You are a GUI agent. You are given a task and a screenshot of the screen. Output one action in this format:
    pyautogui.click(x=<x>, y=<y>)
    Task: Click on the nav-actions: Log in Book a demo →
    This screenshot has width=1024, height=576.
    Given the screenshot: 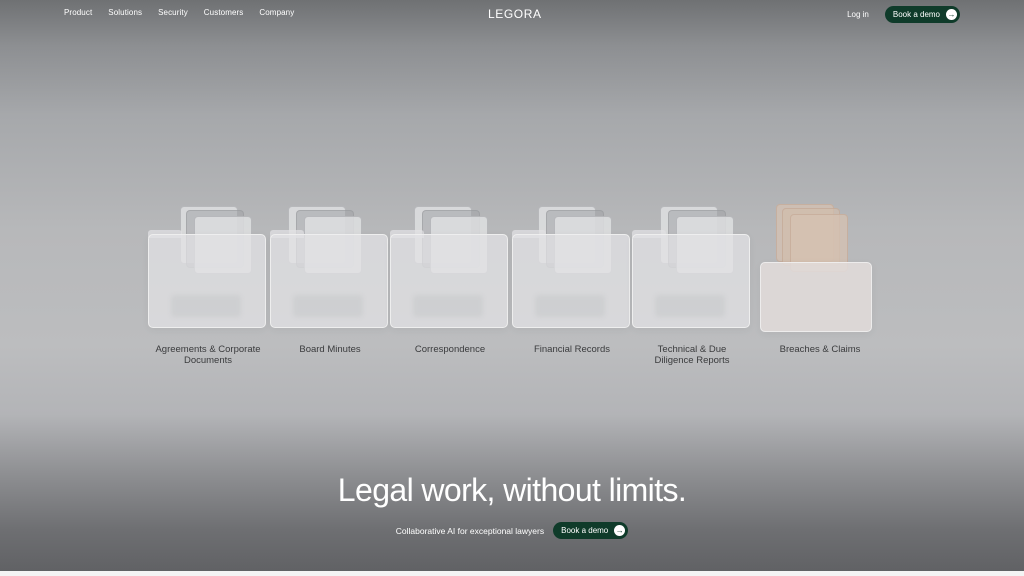 What is the action you would take?
    pyautogui.click(x=903, y=14)
    